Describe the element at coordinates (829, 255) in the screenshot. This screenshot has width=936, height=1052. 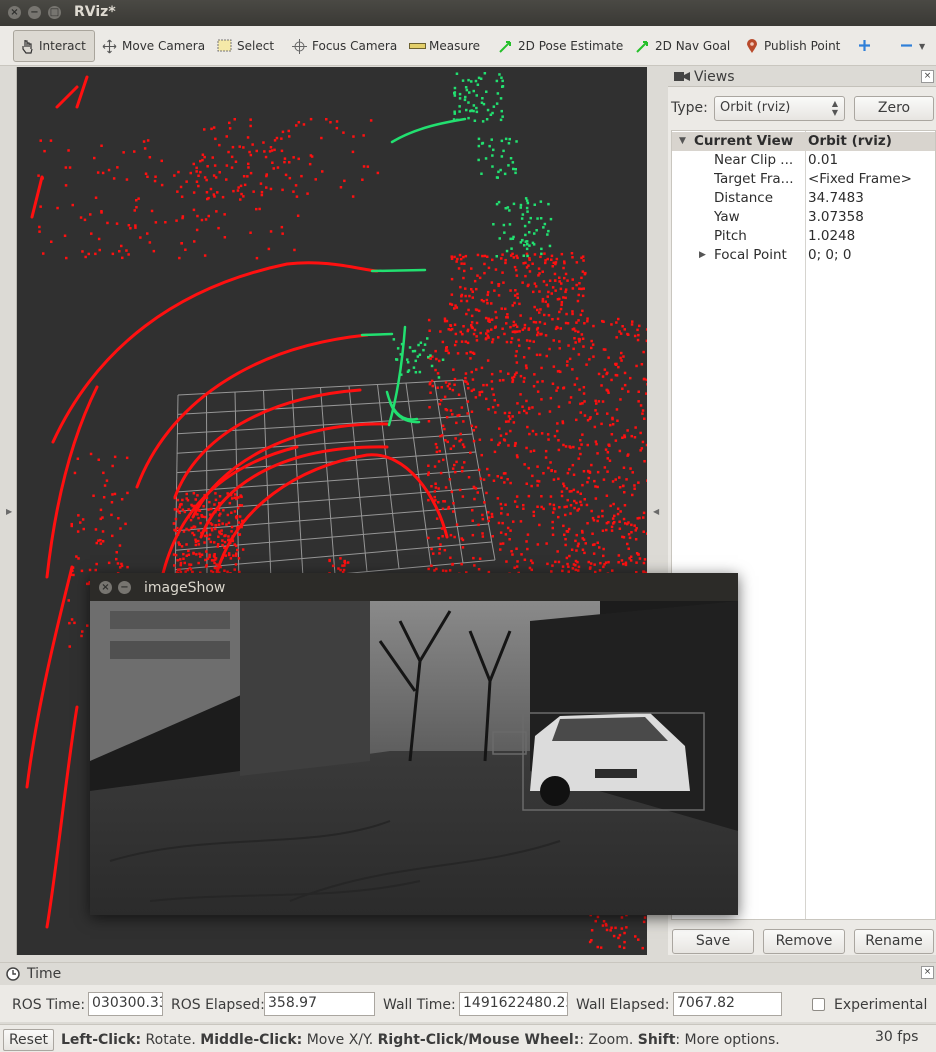
I see `property-value: 0; 0; 0` at that location.